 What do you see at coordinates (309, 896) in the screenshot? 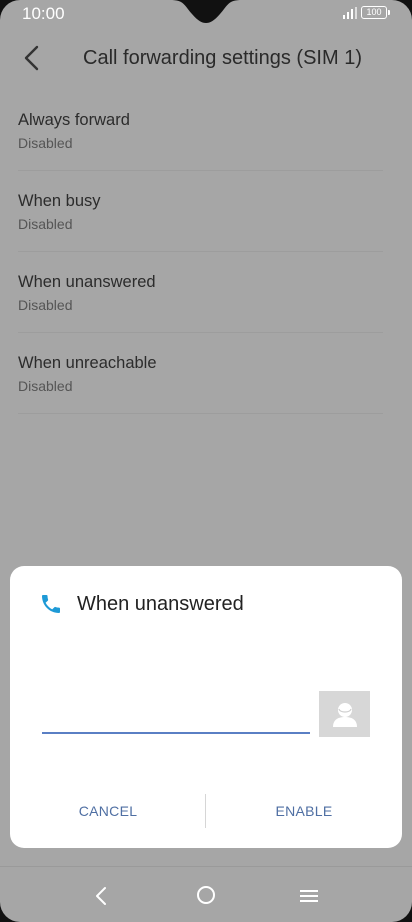
I see `menu-icon` at bounding box center [309, 896].